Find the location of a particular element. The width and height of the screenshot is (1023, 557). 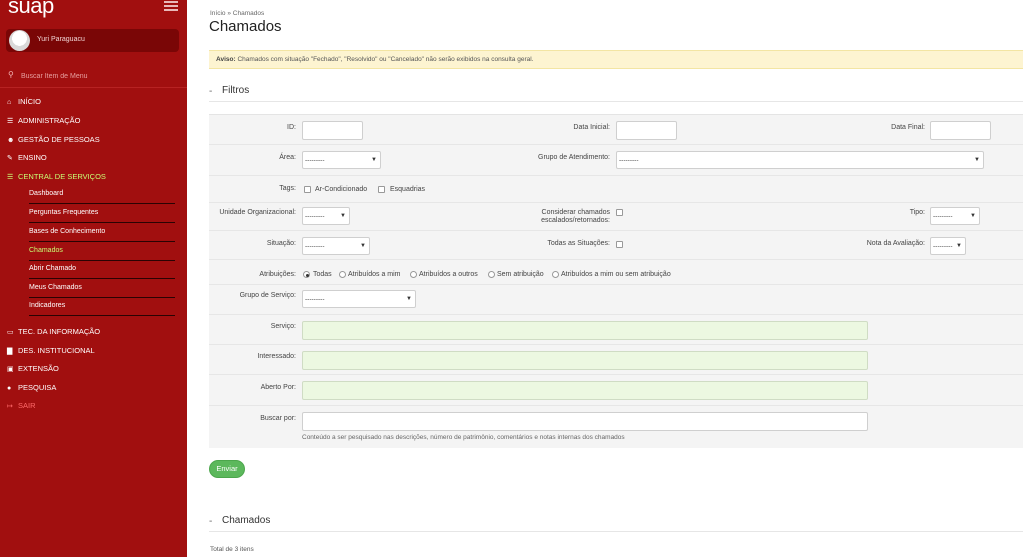

buscar-por-label: Buscar por: is located at coordinates (278, 418).